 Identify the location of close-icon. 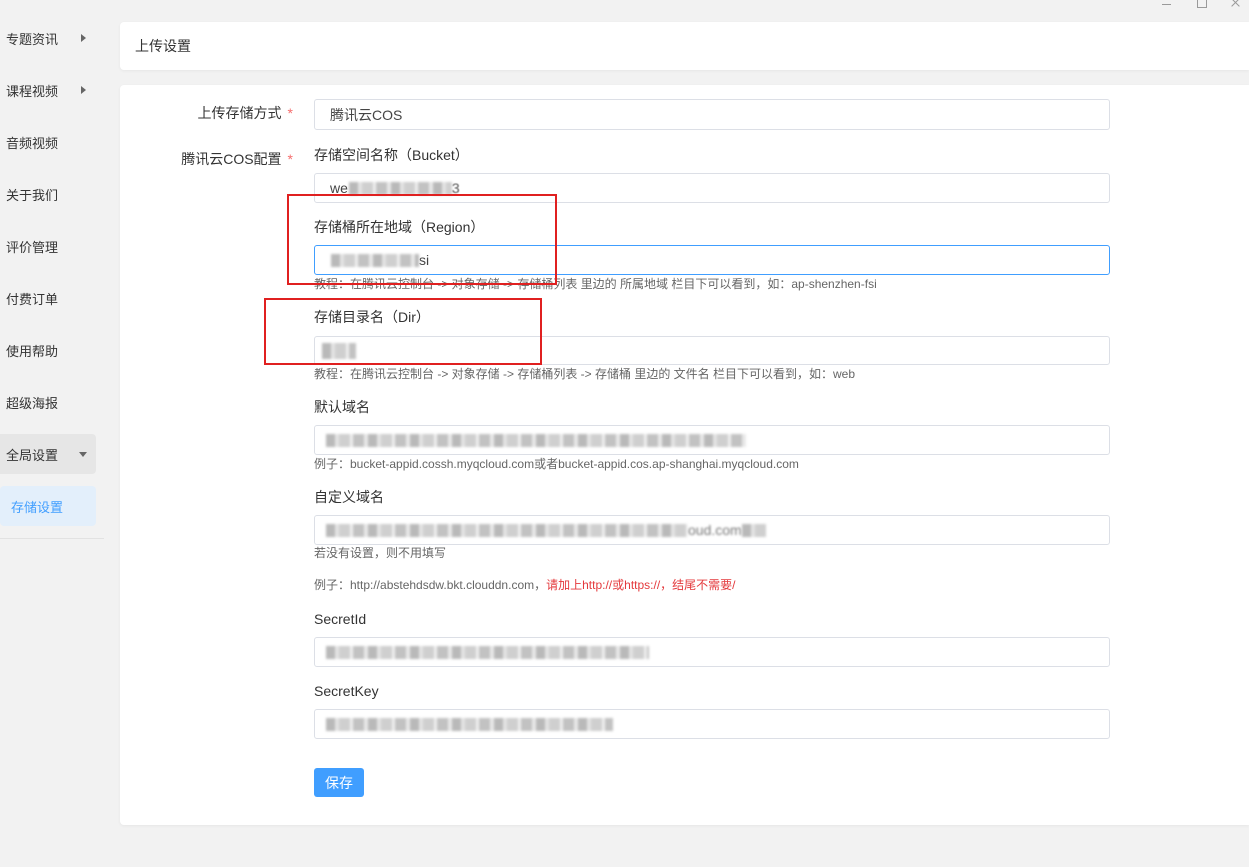
(1236, 5).